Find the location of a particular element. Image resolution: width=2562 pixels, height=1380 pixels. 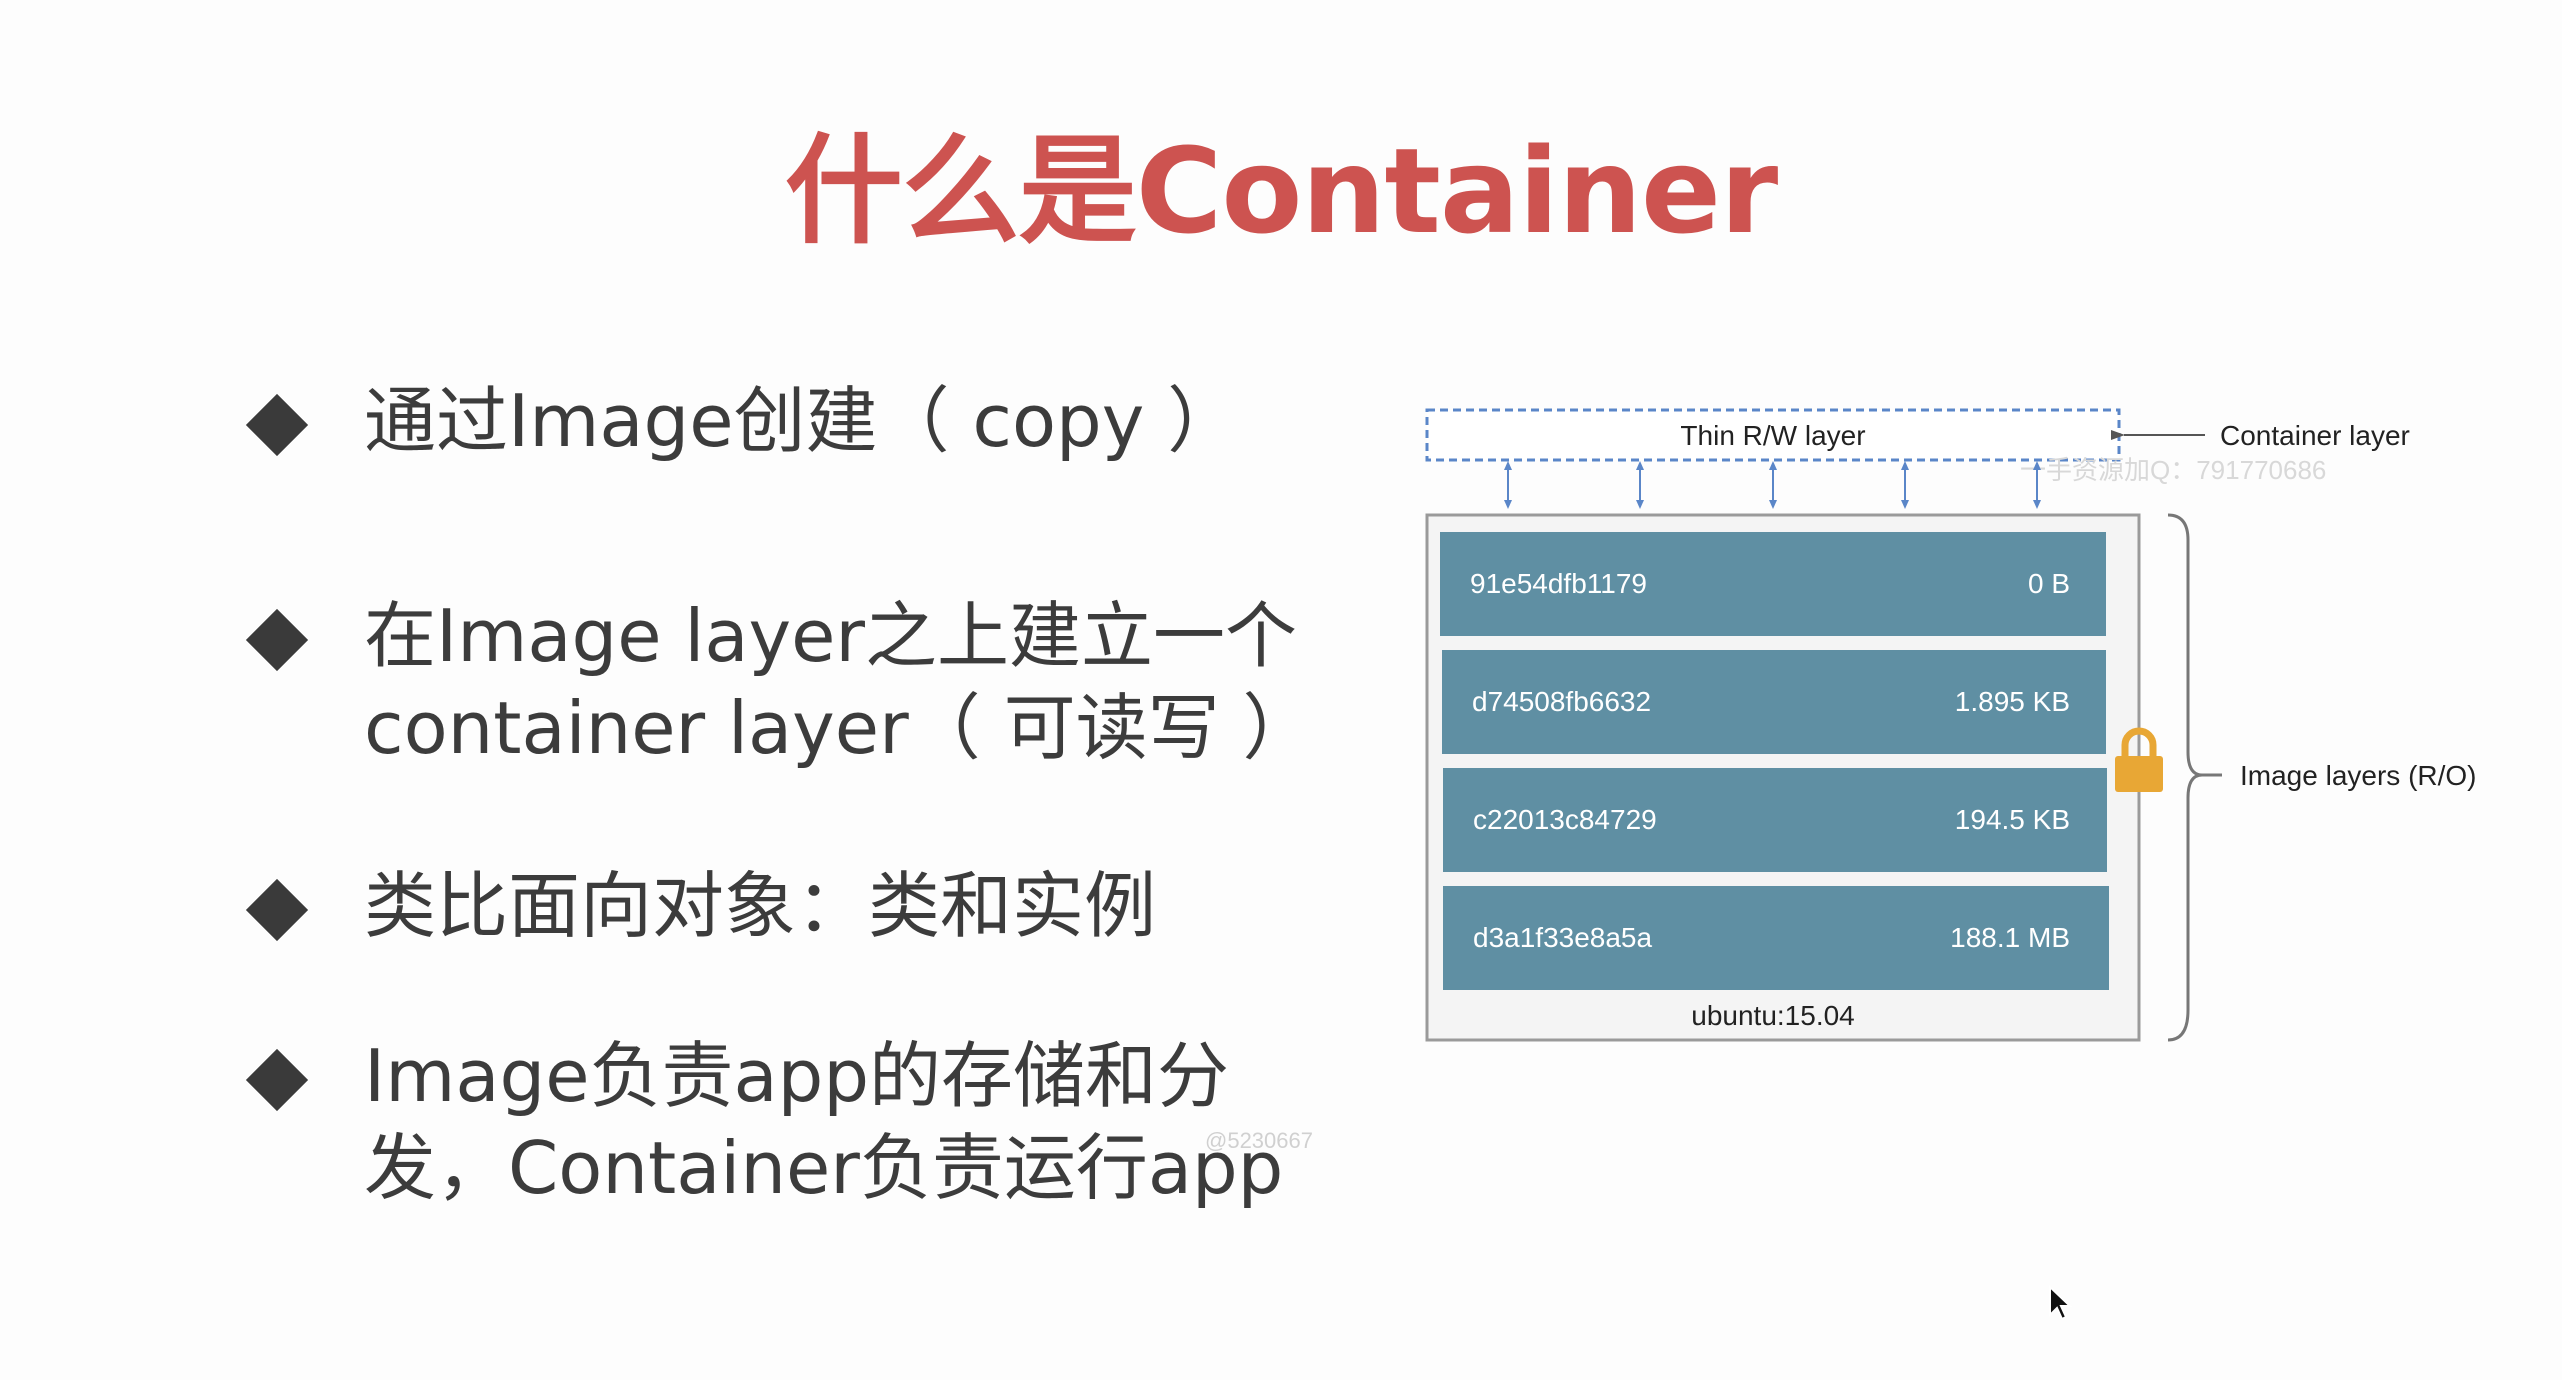

image-layers-brace is located at coordinates (2185, 777).